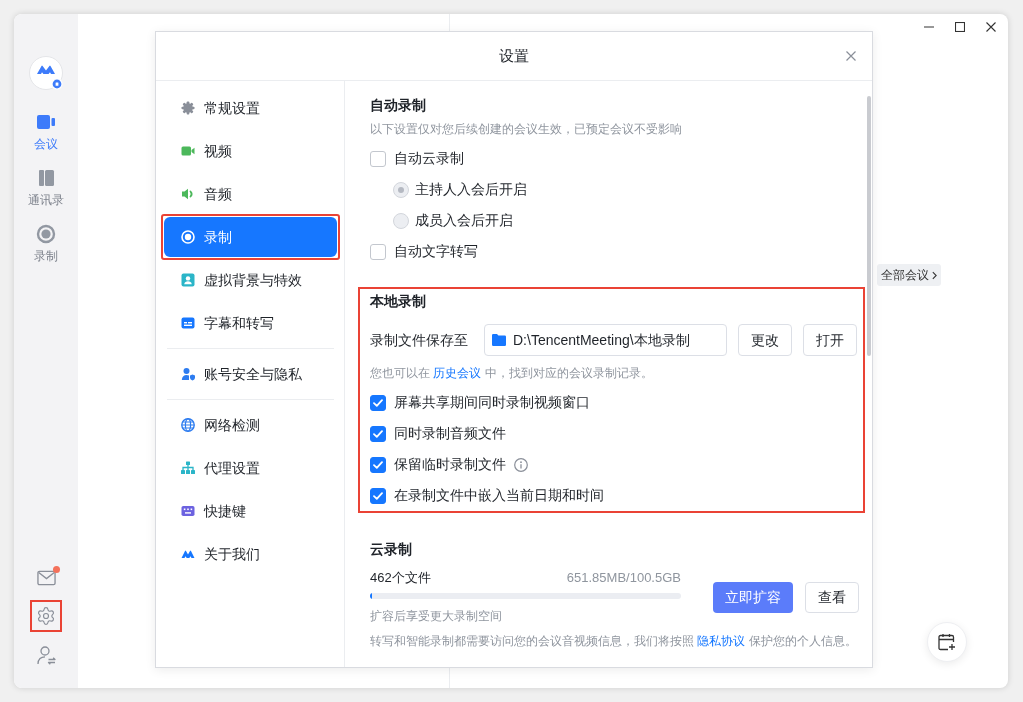 The width and height of the screenshot is (1023, 702). Describe the element at coordinates (419, 340) in the screenshot. I see `save-path-label: 录制文件保存至` at that location.